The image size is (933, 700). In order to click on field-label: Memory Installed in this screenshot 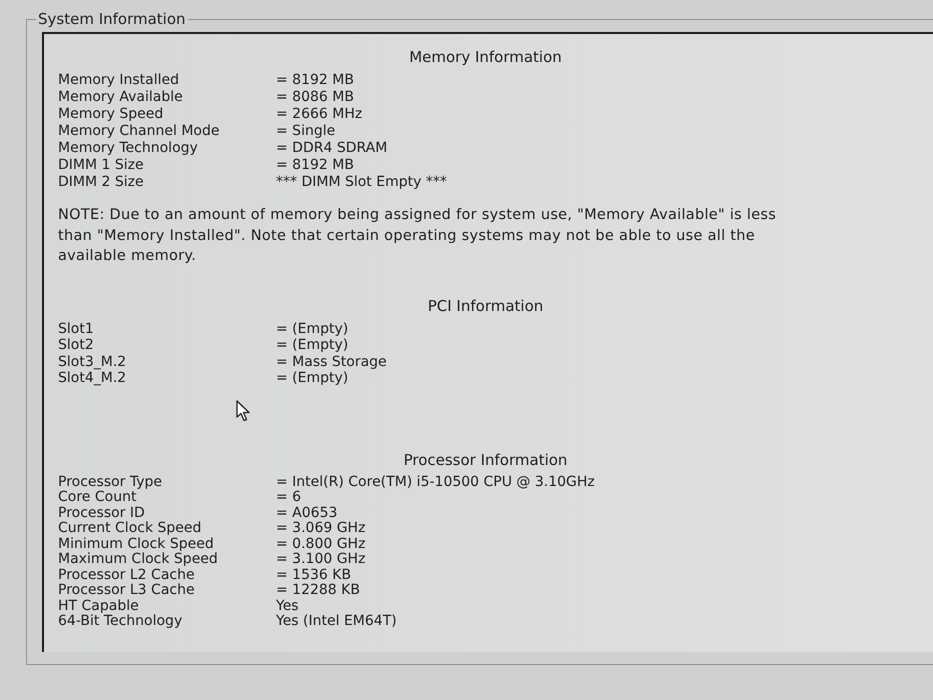, I will do `click(119, 80)`.